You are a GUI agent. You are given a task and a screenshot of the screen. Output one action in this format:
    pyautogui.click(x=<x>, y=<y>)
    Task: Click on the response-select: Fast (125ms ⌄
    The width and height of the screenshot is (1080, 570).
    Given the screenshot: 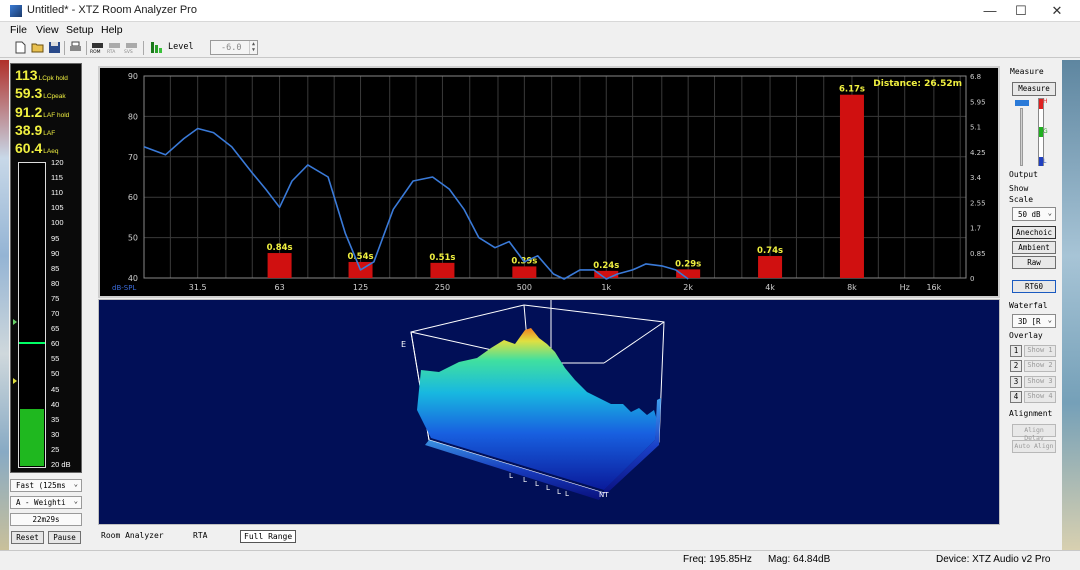 What is the action you would take?
    pyautogui.click(x=46, y=485)
    